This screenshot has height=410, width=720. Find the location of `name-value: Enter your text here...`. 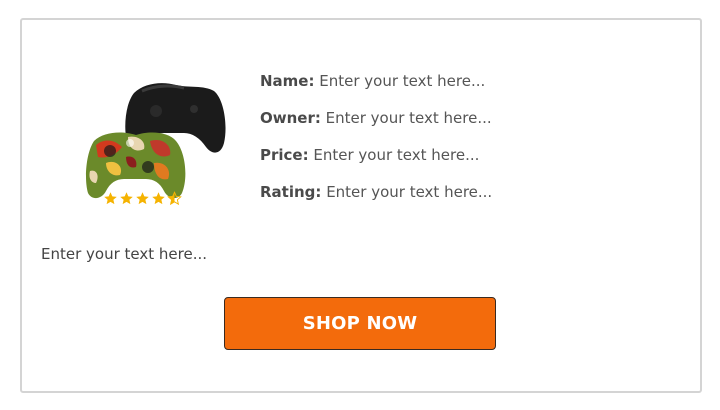

name-value: Enter your text here... is located at coordinates (402, 81).